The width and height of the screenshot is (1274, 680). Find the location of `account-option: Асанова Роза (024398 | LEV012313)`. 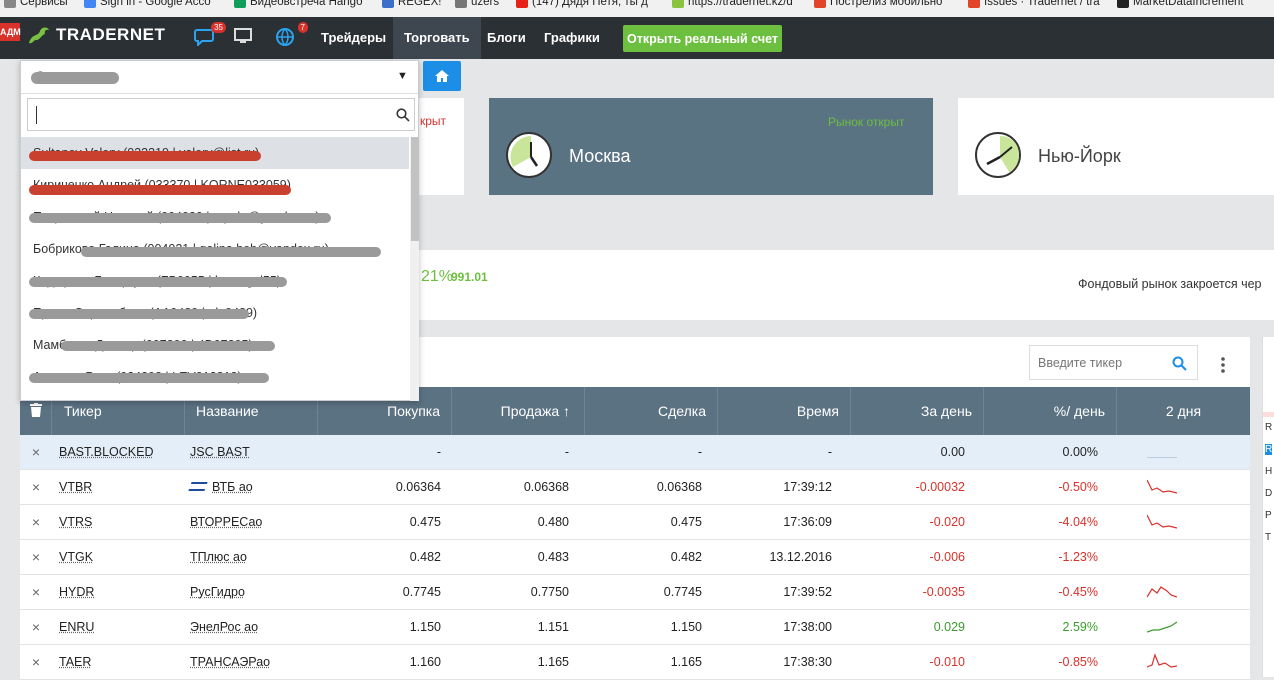

account-option: Асанова Роза (024398 | LEV012313) is located at coordinates (215, 377).